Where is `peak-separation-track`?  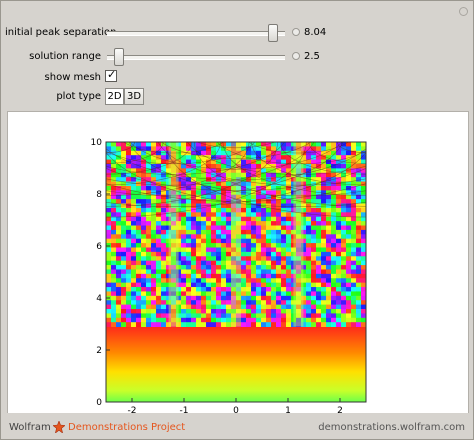 peak-separation-track is located at coordinates (196, 33).